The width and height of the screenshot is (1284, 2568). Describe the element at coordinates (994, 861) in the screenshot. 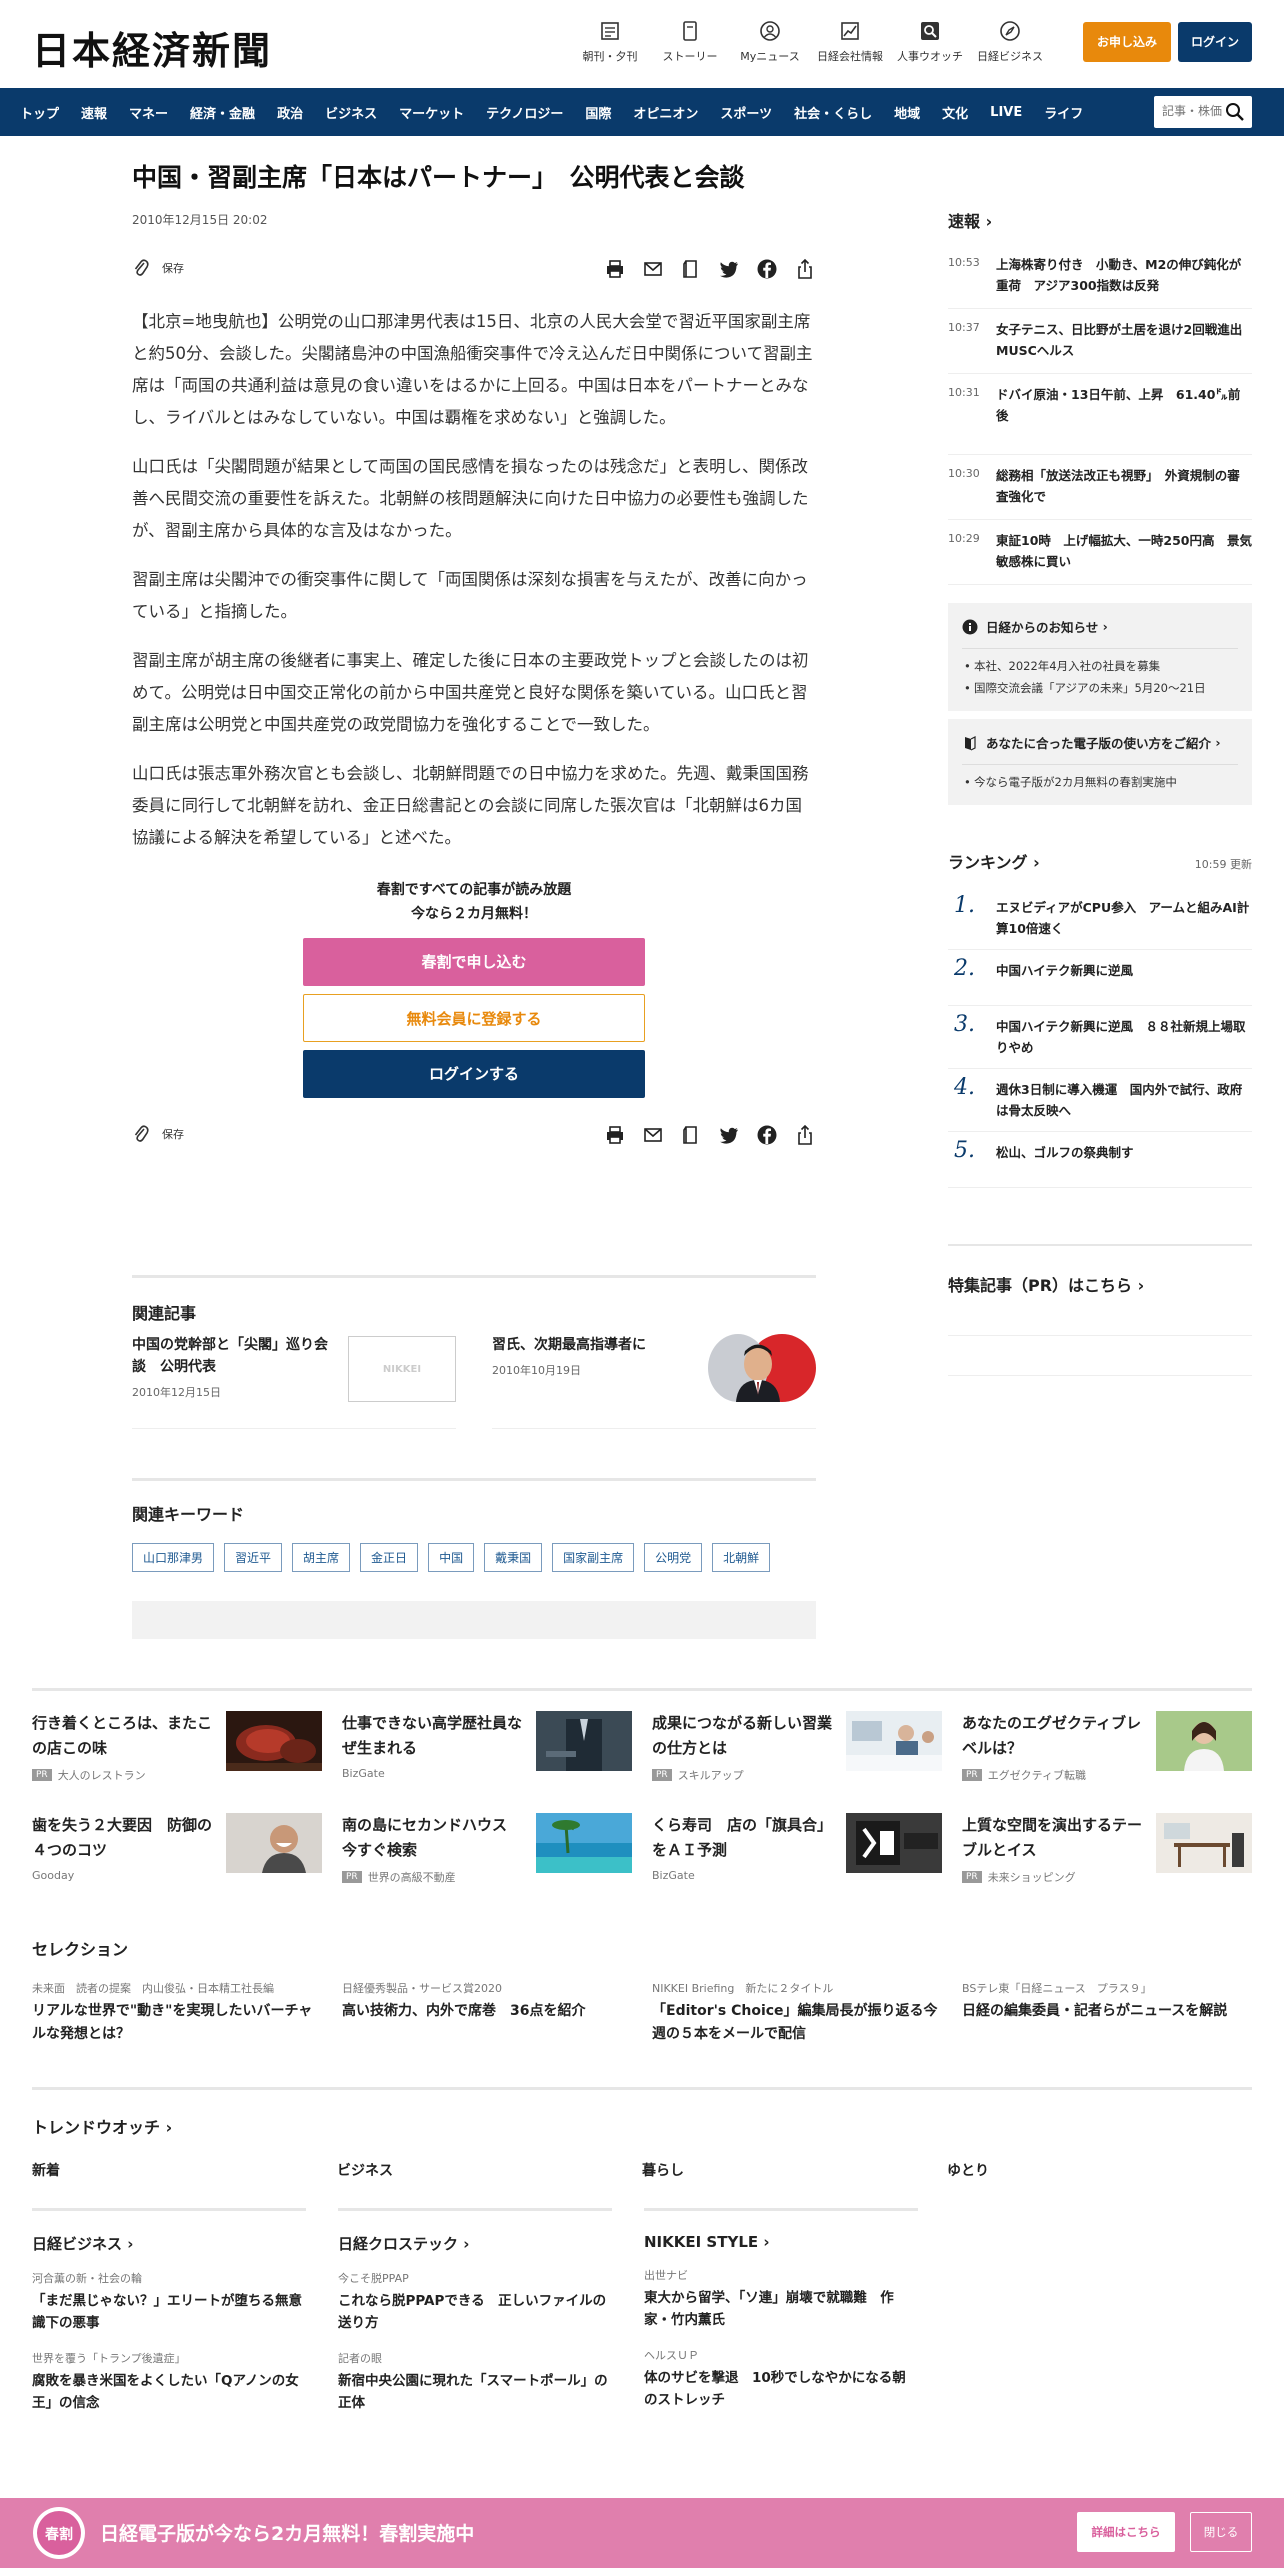

I see `ranking-title: ランキング ›` at that location.